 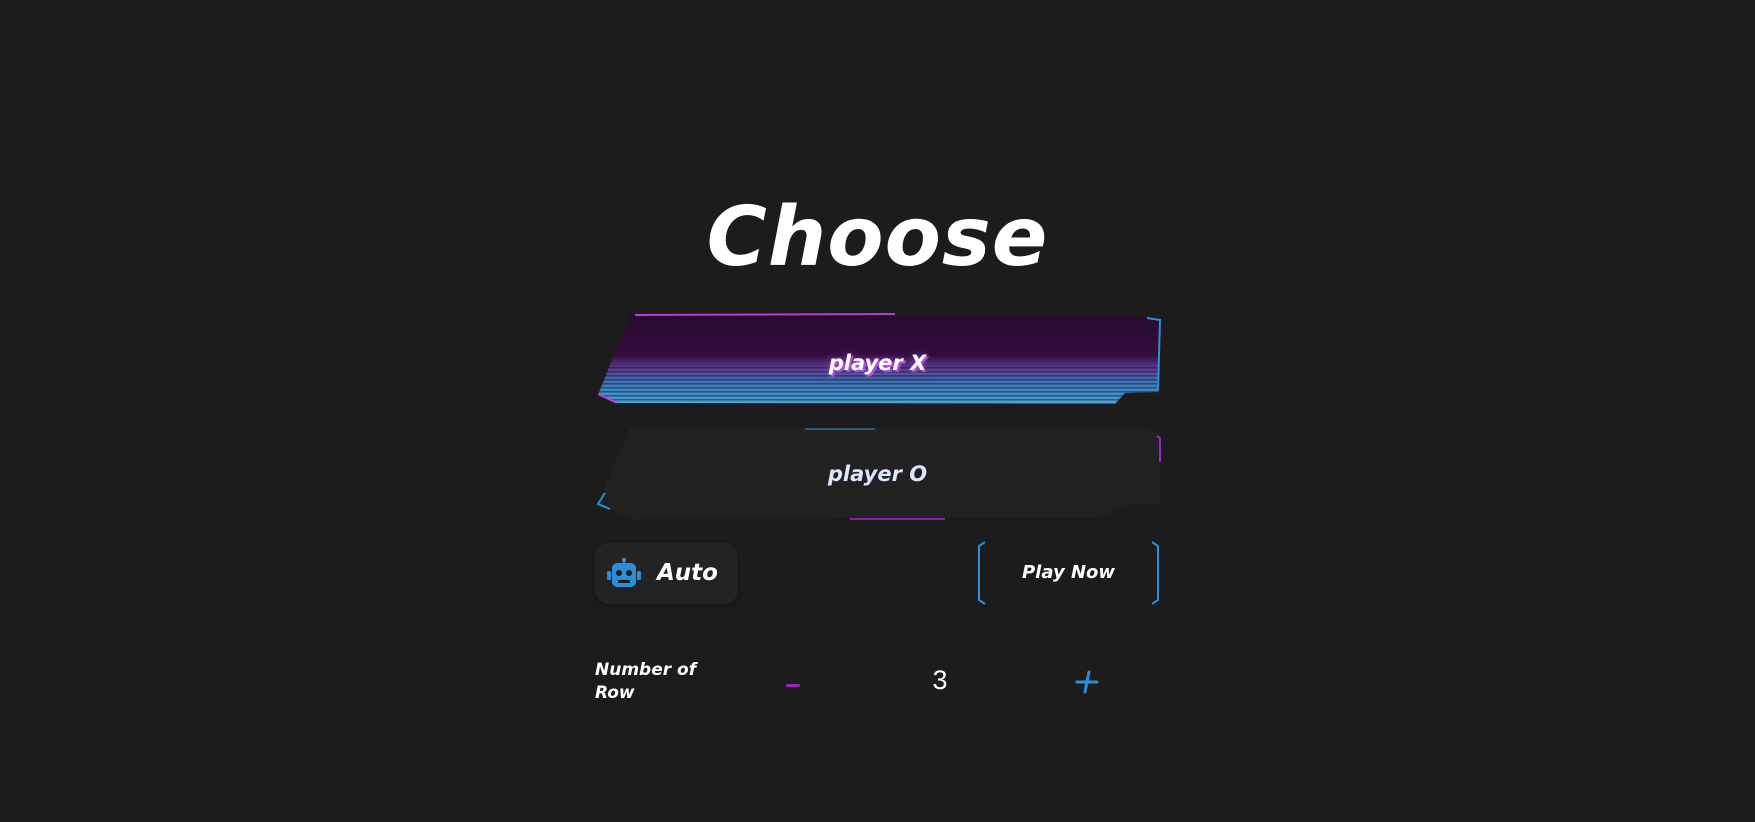 I want to click on decrease-rows-button, so click(x=793, y=685).